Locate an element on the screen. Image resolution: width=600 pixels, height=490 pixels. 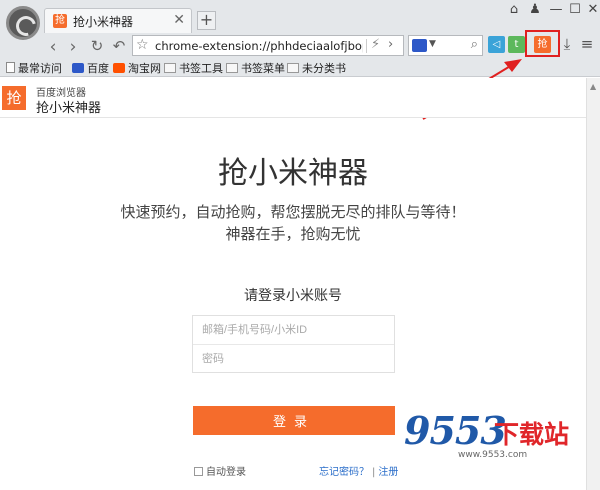
baidu-engine-icon is located at coordinates (419, 45).